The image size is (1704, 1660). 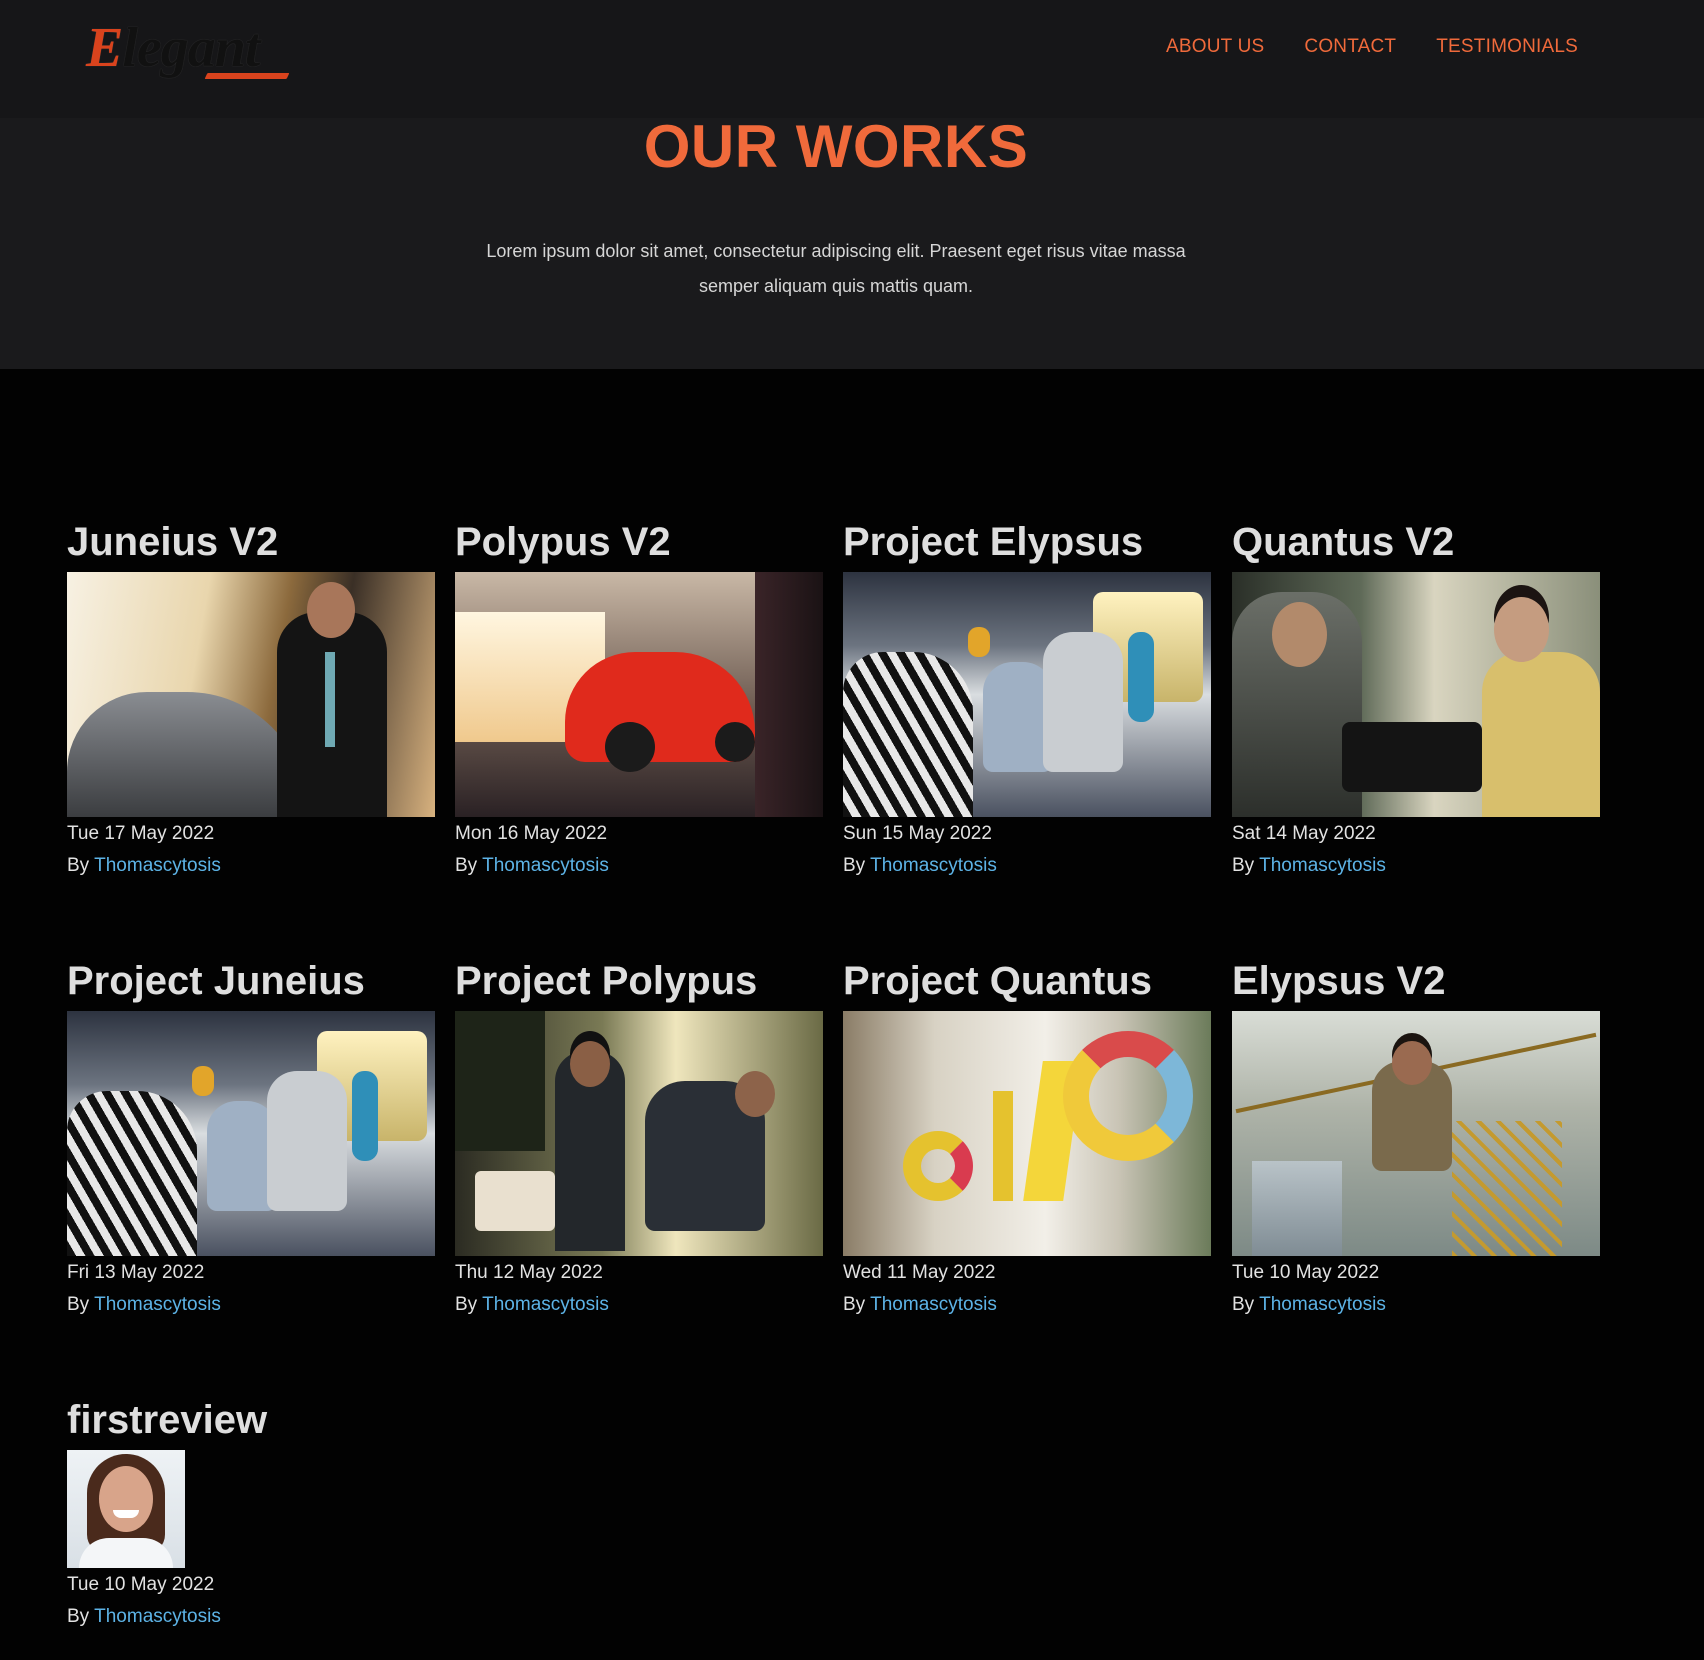 I want to click on page-title: OUR WORKS, so click(x=836, y=146).